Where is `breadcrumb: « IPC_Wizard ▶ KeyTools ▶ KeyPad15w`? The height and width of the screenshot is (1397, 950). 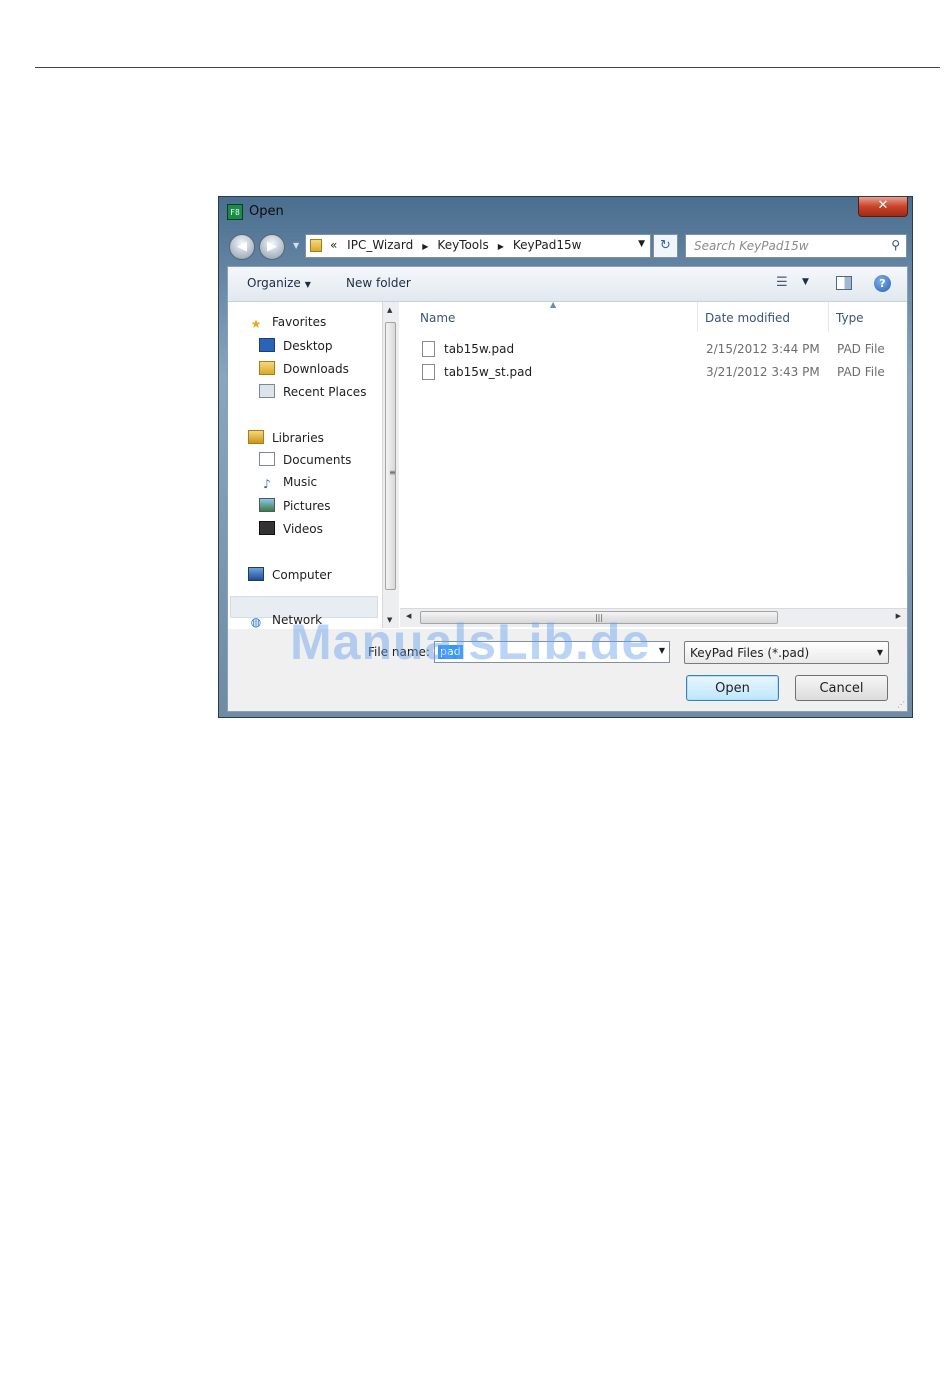 breadcrumb: « IPC_Wizard ▶ KeyTools ▶ KeyPad15w is located at coordinates (455, 245).